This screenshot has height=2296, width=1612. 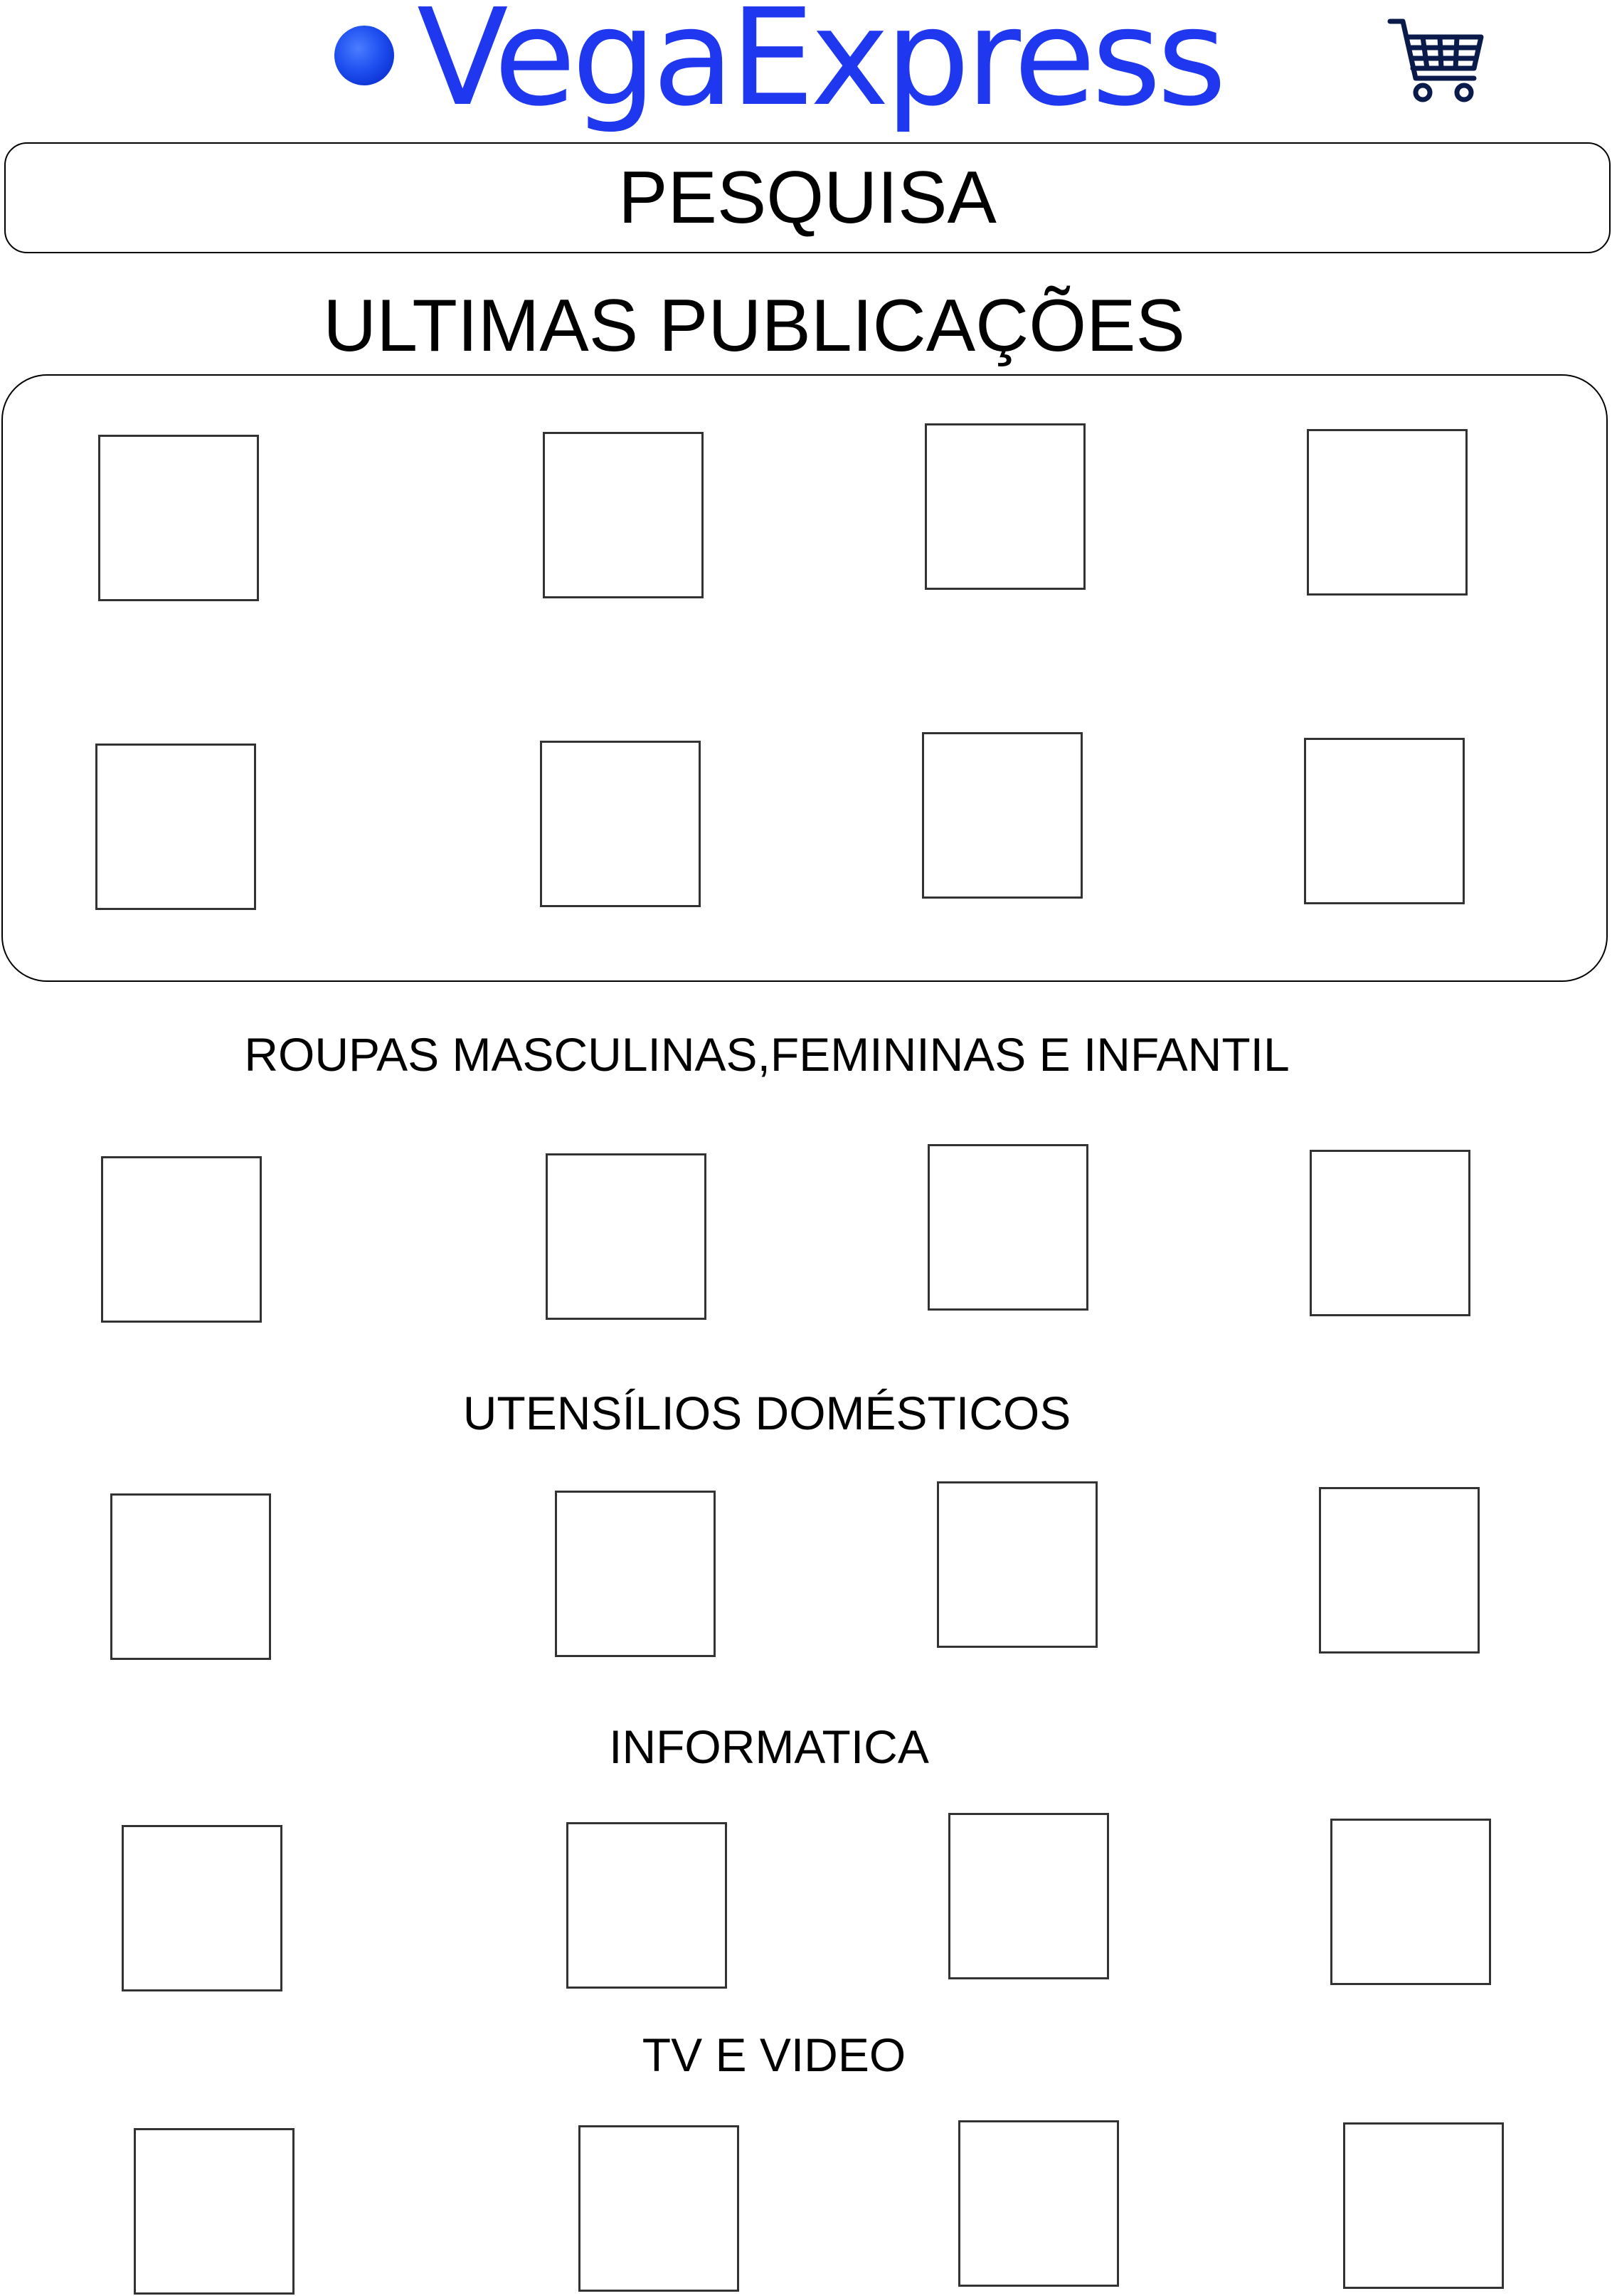 I want to click on logo-globe-icon, so click(x=364, y=55).